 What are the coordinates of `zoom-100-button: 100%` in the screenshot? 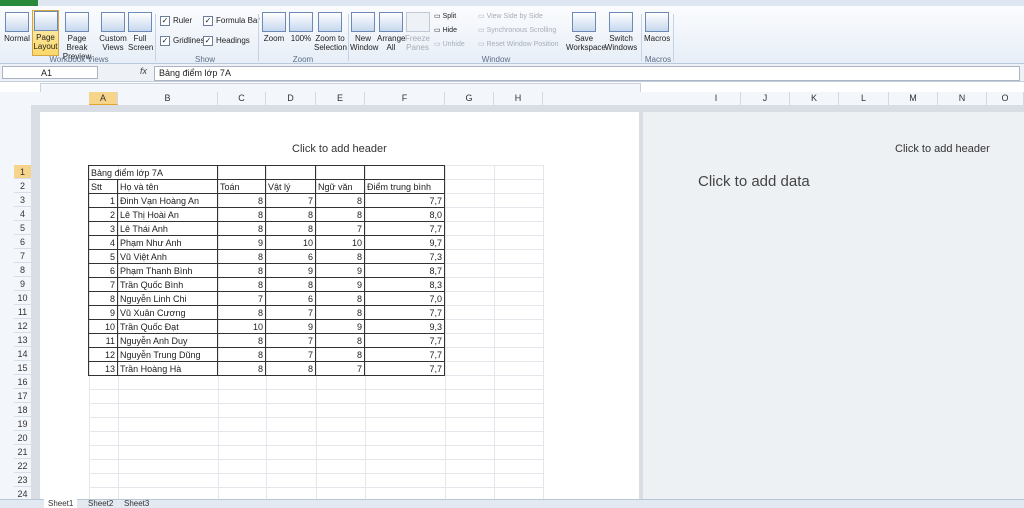 It's located at (301, 27).